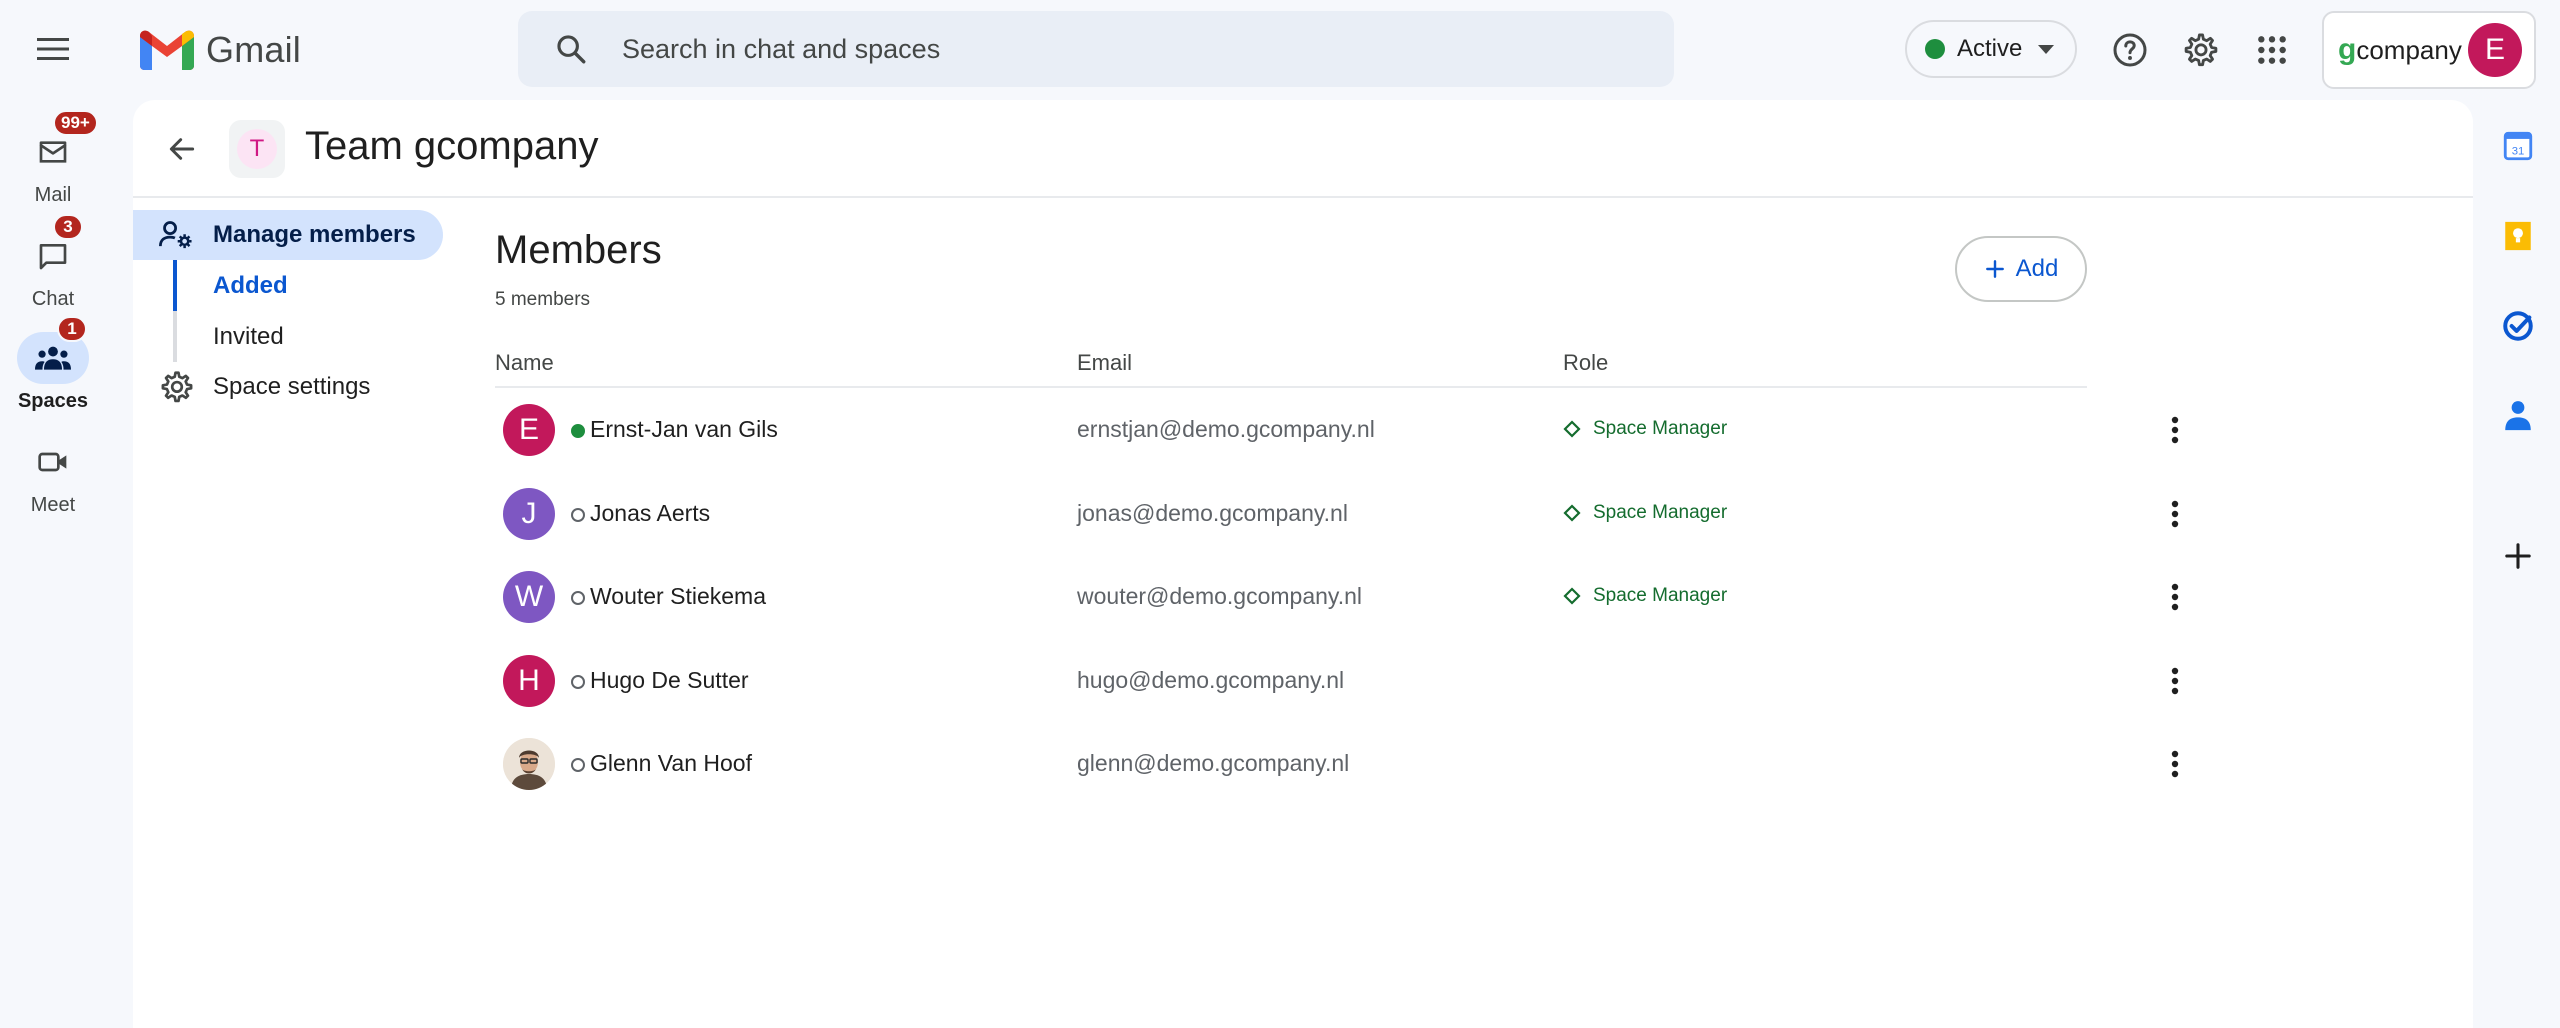 The image size is (2560, 1028). I want to click on nav-space-settings-label: Space settings, so click(292, 386).